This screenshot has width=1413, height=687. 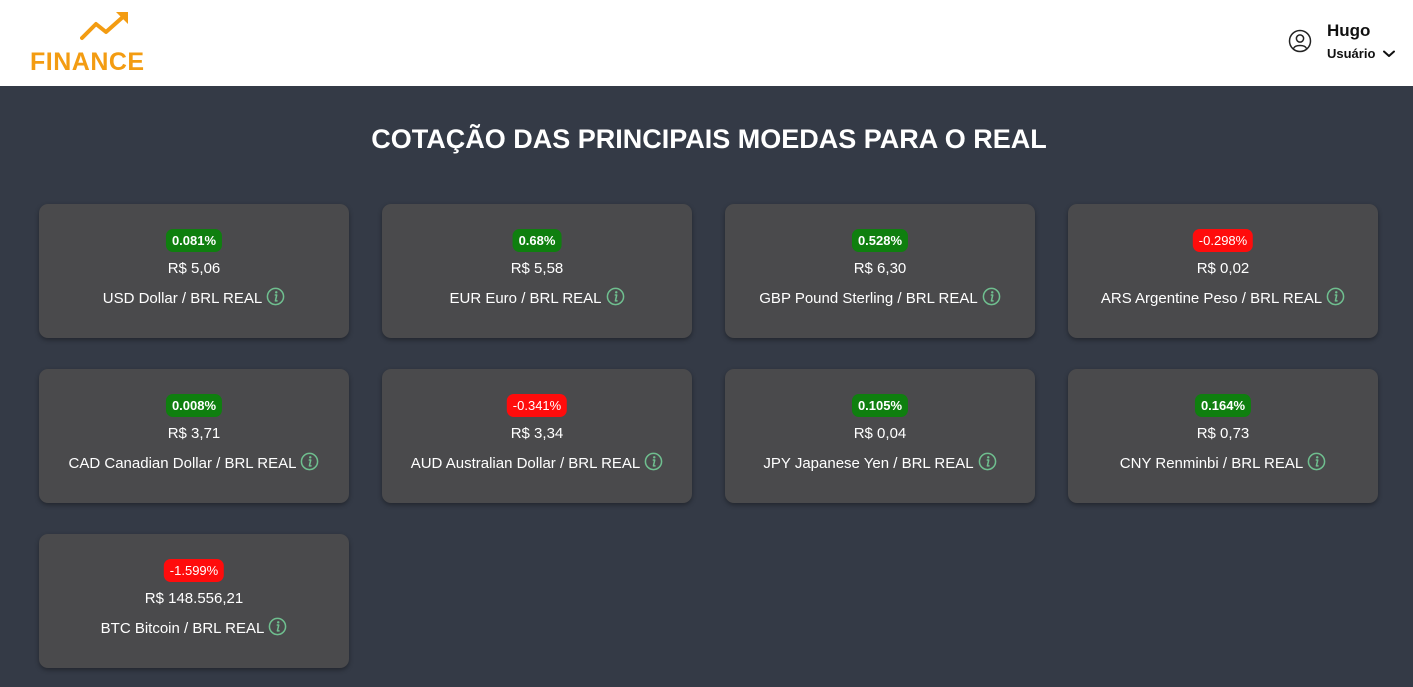 I want to click on price-value: R$ 3,71, so click(x=194, y=433).